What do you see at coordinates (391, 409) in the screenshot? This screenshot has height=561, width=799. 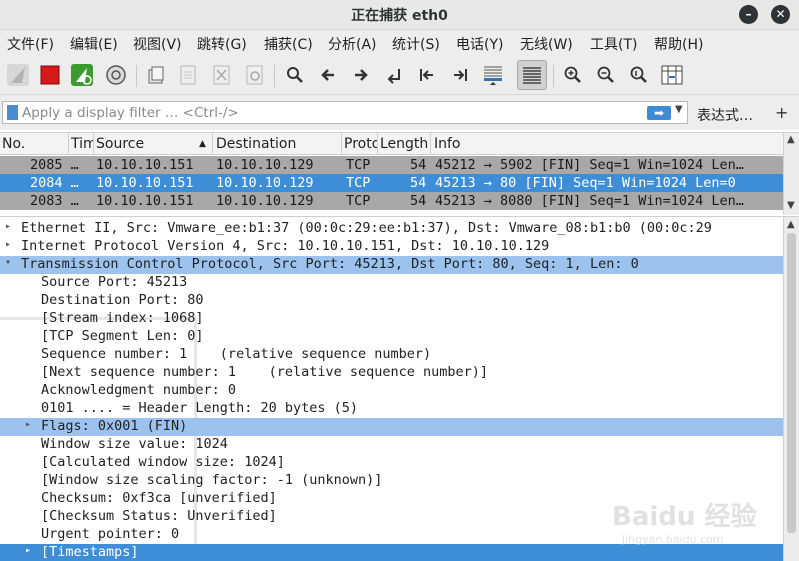 I see `detail-row-header-length: 0101 .... = Header Length: 20 bytes (5)` at bounding box center [391, 409].